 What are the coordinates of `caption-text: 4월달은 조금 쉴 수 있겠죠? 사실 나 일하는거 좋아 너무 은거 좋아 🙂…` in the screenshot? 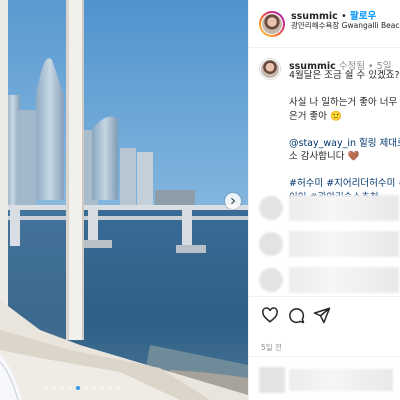 It's located at (344, 136).